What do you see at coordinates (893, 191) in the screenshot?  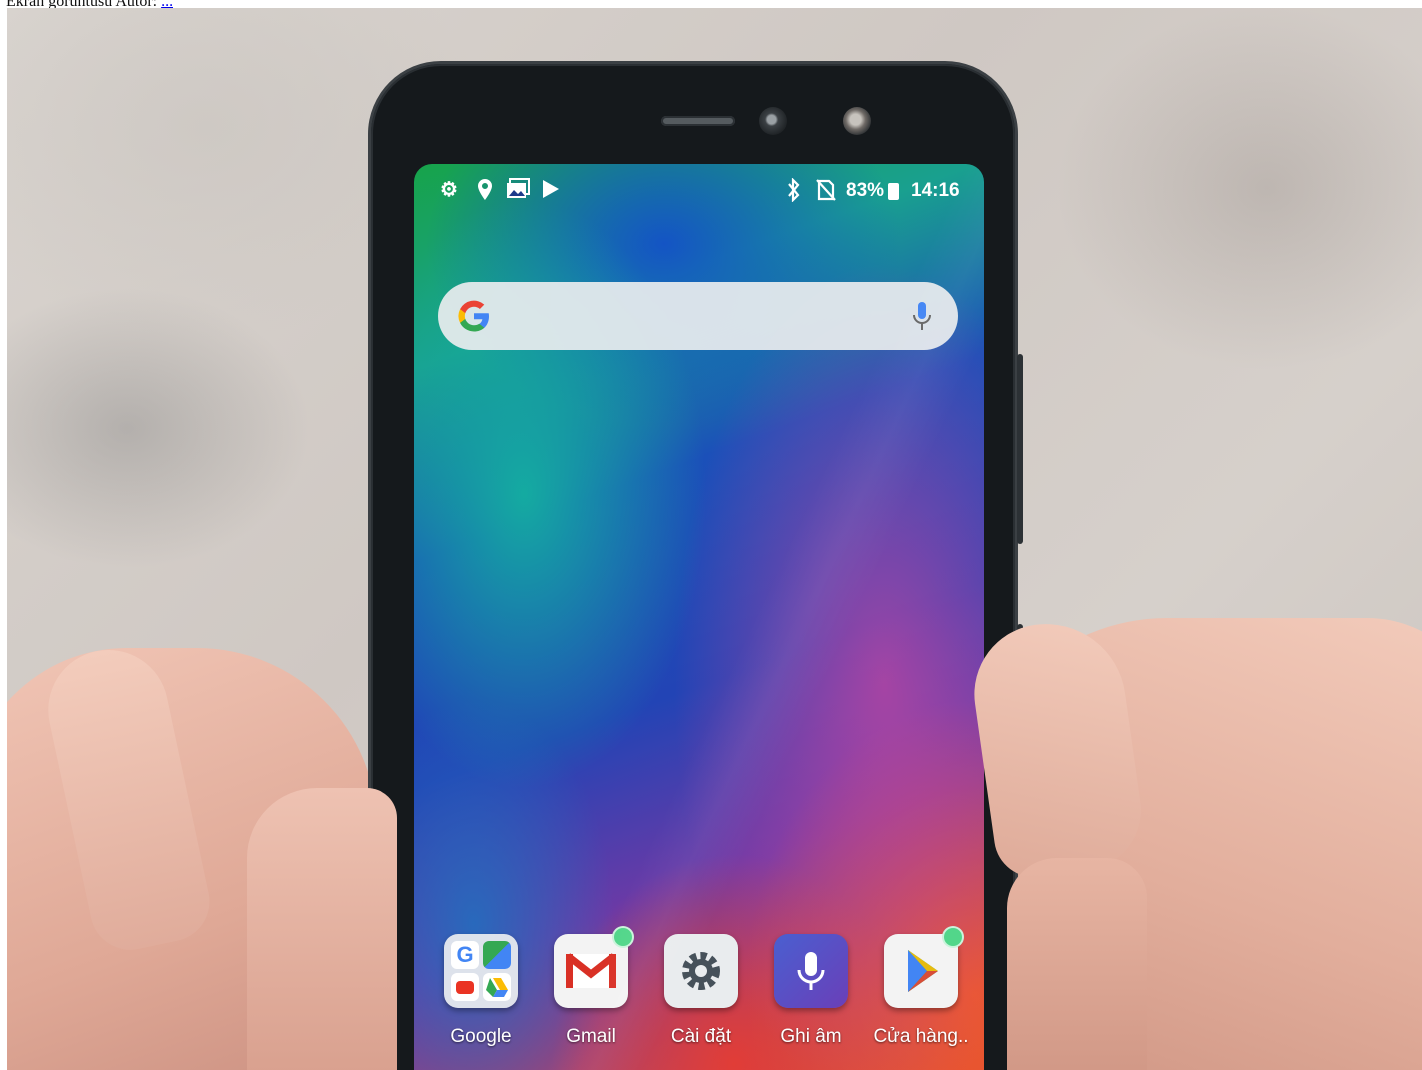 I see `battery-icon` at bounding box center [893, 191].